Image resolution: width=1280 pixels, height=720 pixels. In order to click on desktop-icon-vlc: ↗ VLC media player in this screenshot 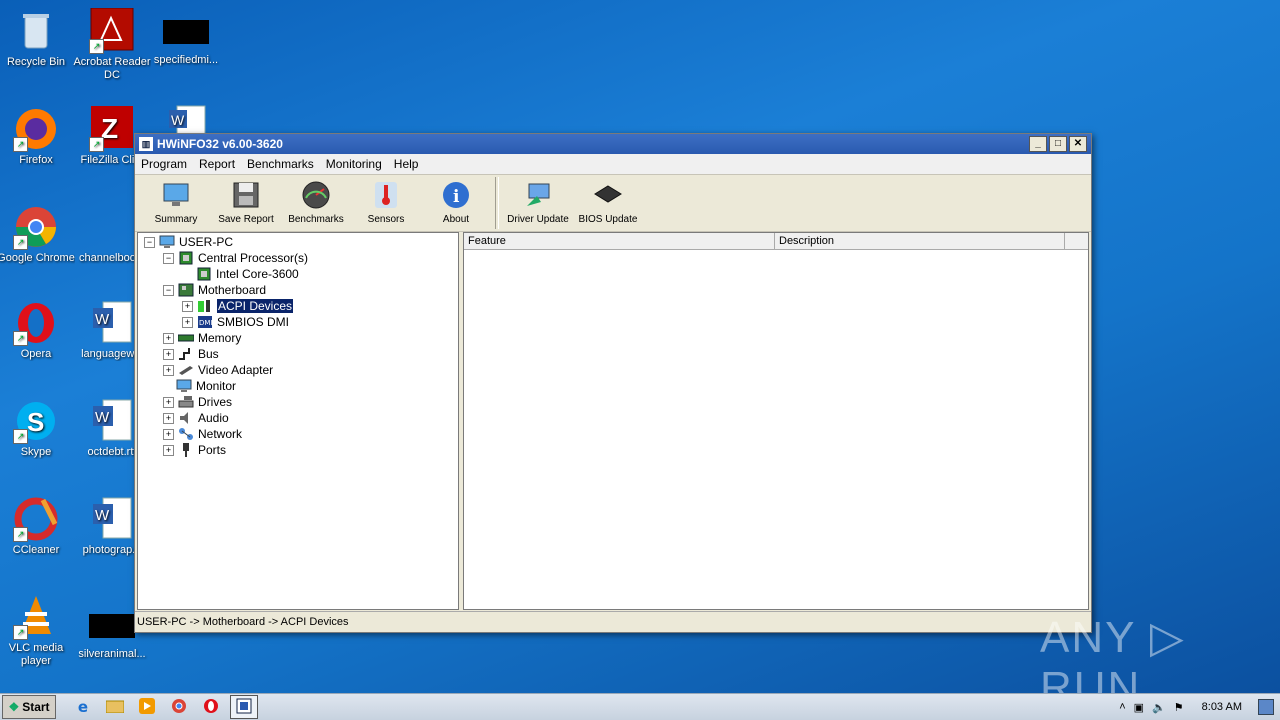, I will do `click(37, 631)`.